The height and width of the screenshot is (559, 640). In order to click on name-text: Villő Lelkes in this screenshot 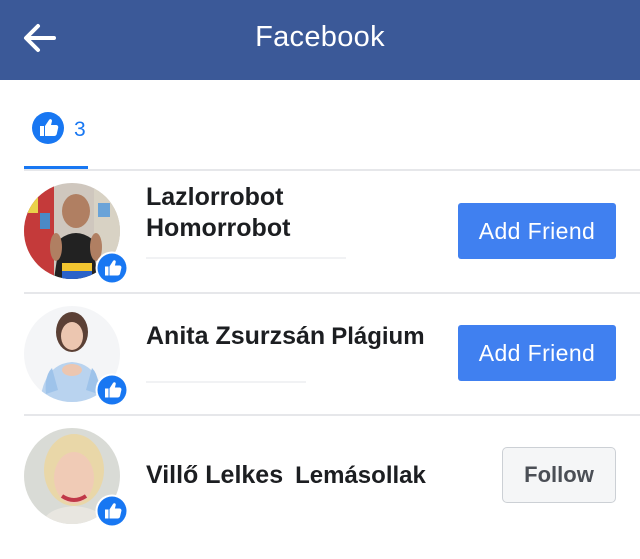, I will do `click(215, 475)`.